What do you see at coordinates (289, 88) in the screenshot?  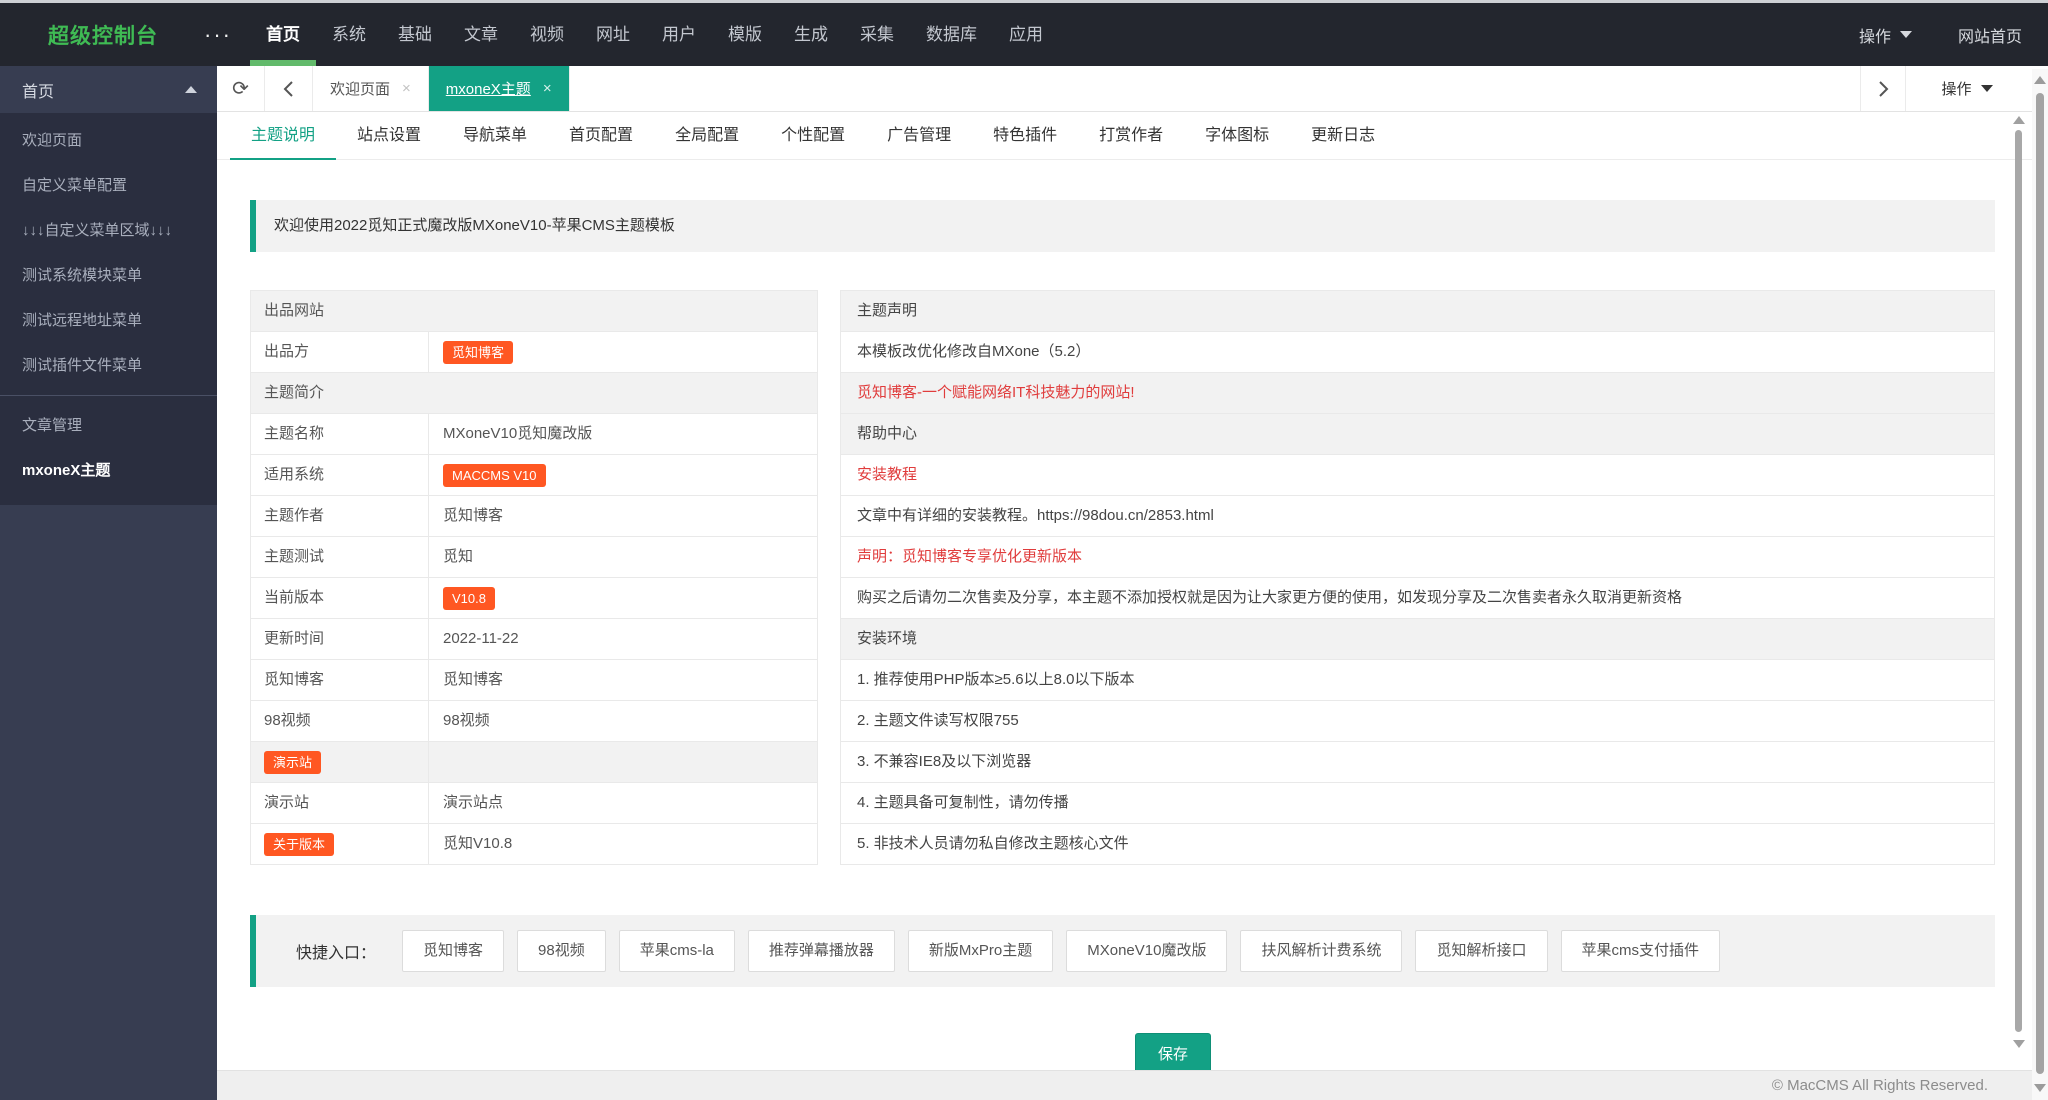 I see `tab-scroll-left-button` at bounding box center [289, 88].